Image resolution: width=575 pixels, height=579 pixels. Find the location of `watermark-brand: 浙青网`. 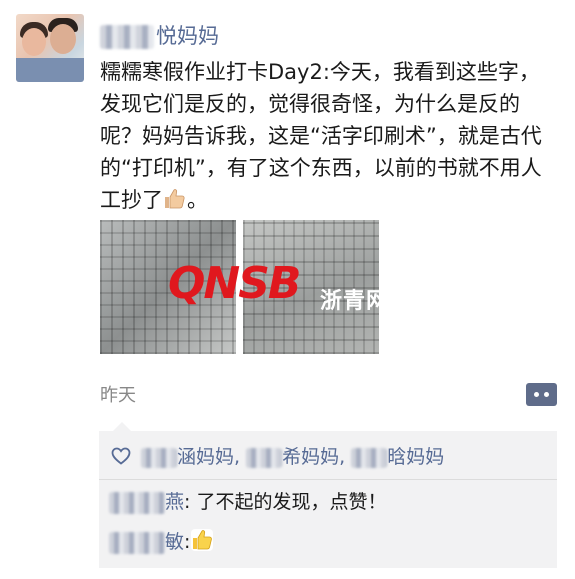

watermark-brand: 浙青网 is located at coordinates (355, 301).